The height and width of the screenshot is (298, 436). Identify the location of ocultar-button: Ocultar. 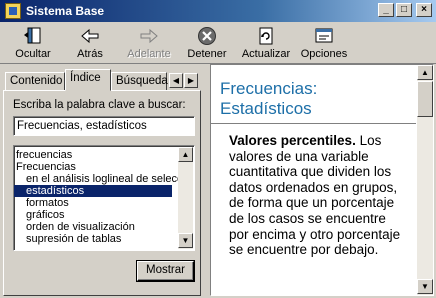
(33, 43).